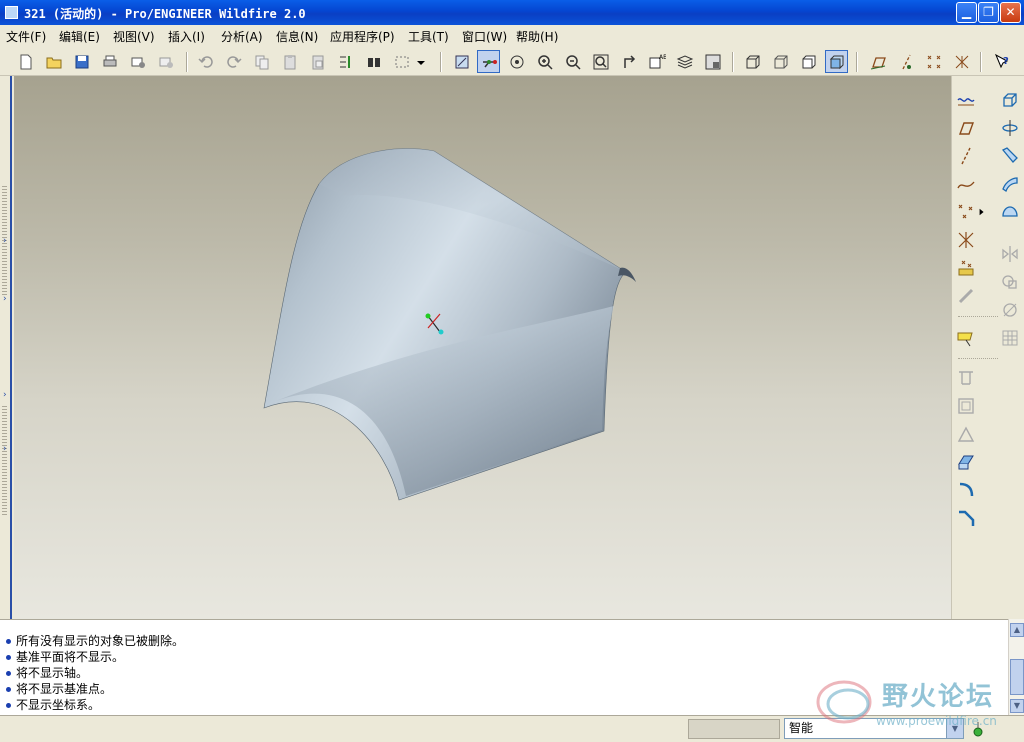 This screenshot has height=742, width=1024. I want to click on annotation-tool-icon, so click(966, 338).